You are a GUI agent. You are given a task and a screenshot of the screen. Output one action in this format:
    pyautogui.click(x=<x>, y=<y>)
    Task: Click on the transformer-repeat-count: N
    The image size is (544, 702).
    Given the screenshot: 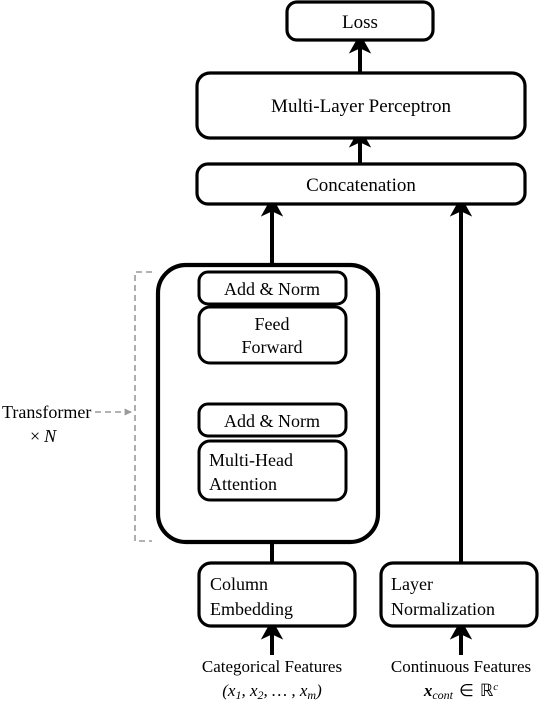 What is the action you would take?
    pyautogui.click(x=50, y=436)
    